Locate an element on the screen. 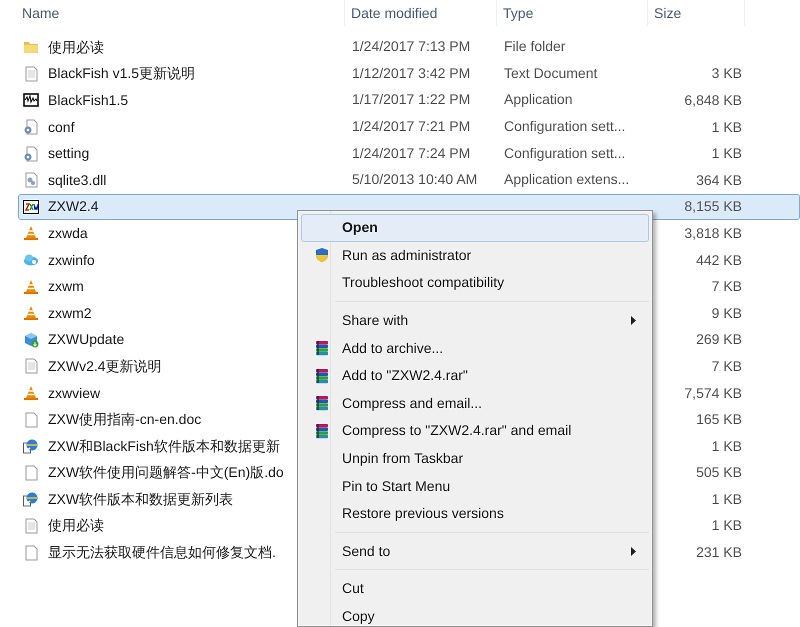 This screenshot has height=627, width=800. date-cell: 1/24/2017 7:24 PM is located at coordinates (411, 152).